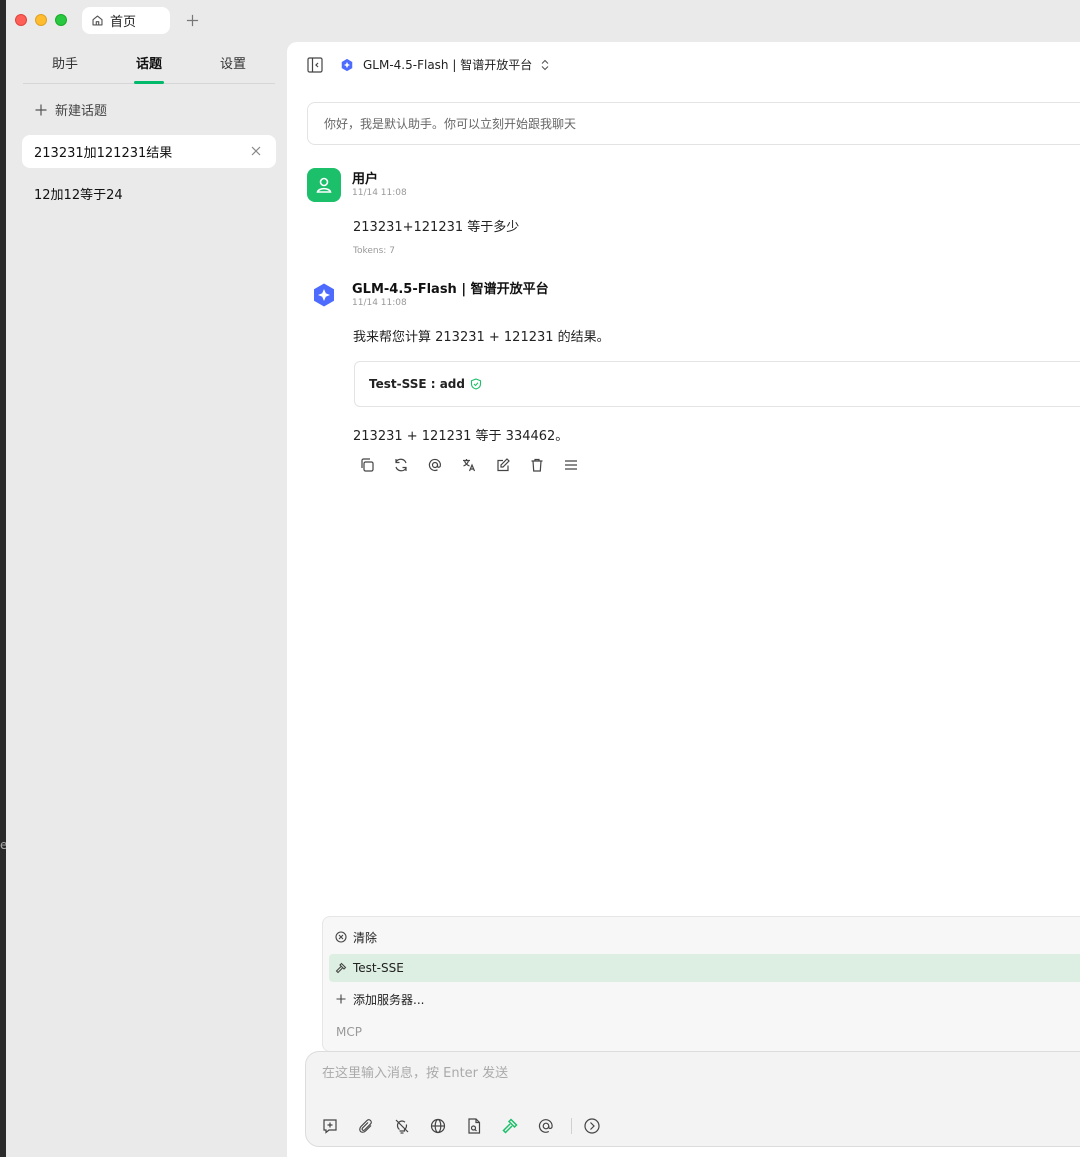 This screenshot has height=1157, width=1080. What do you see at coordinates (21, 20) in the screenshot?
I see `close-window-button` at bounding box center [21, 20].